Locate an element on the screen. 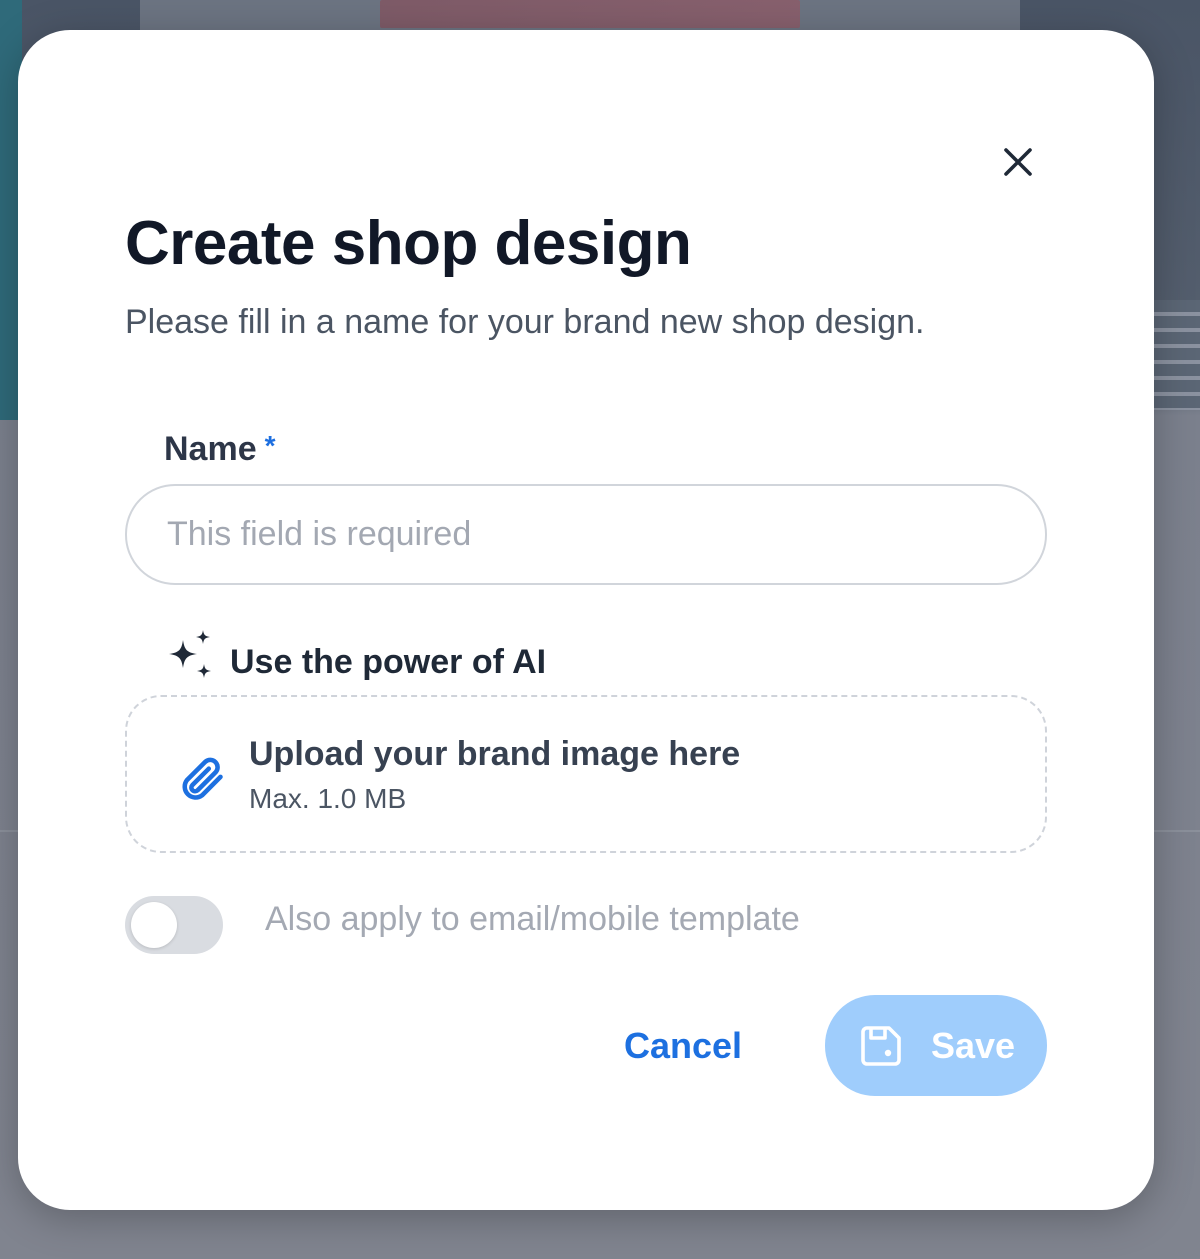  background-banner is located at coordinates (590, 14).